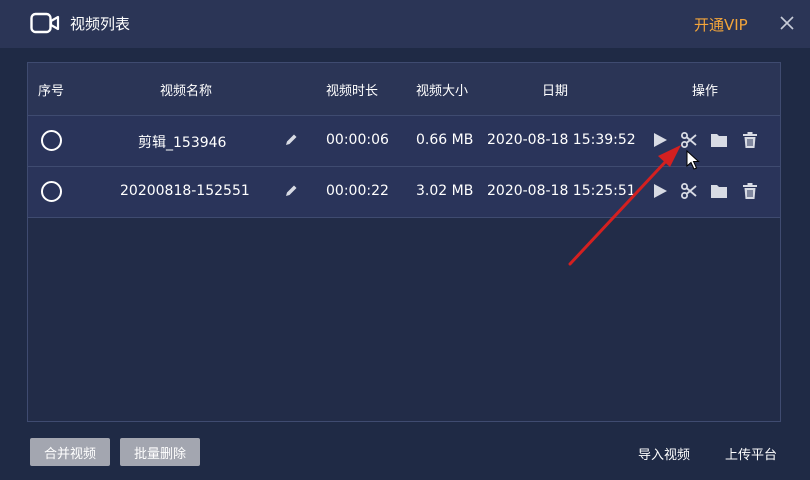  Describe the element at coordinates (160, 452) in the screenshot. I see `batch-delete-button: 批量删除` at that location.